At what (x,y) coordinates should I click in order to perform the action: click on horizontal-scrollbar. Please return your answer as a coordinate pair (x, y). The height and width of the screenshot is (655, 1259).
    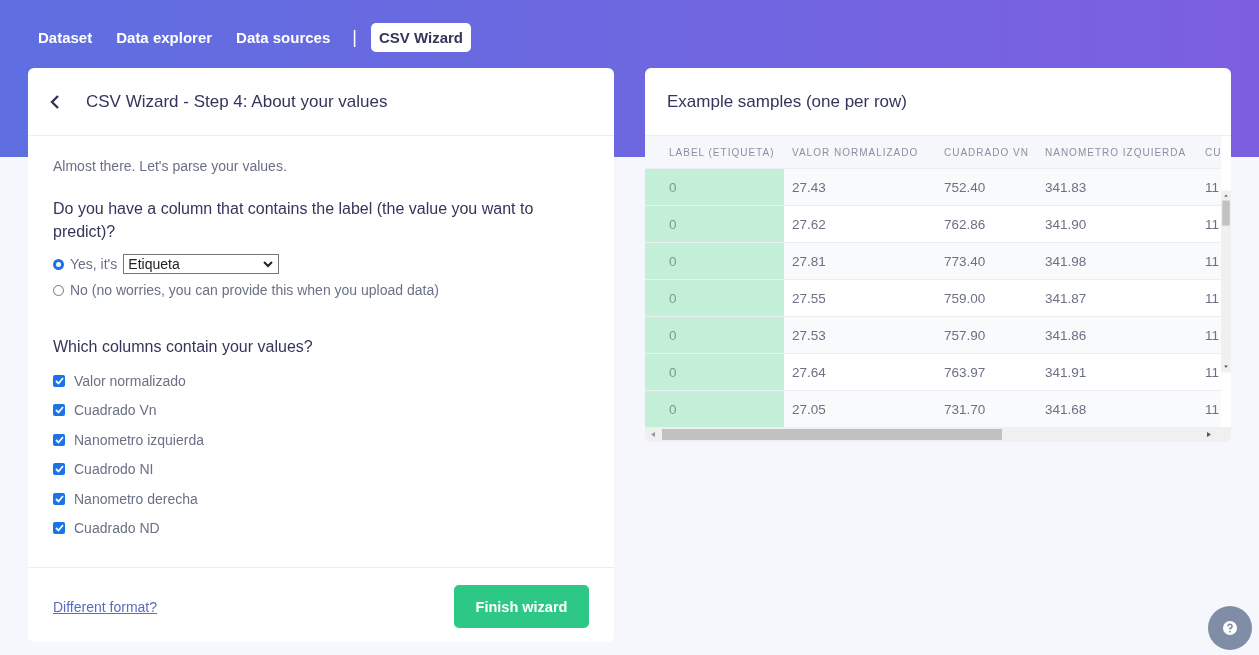
    Looking at the image, I should click on (938, 434).